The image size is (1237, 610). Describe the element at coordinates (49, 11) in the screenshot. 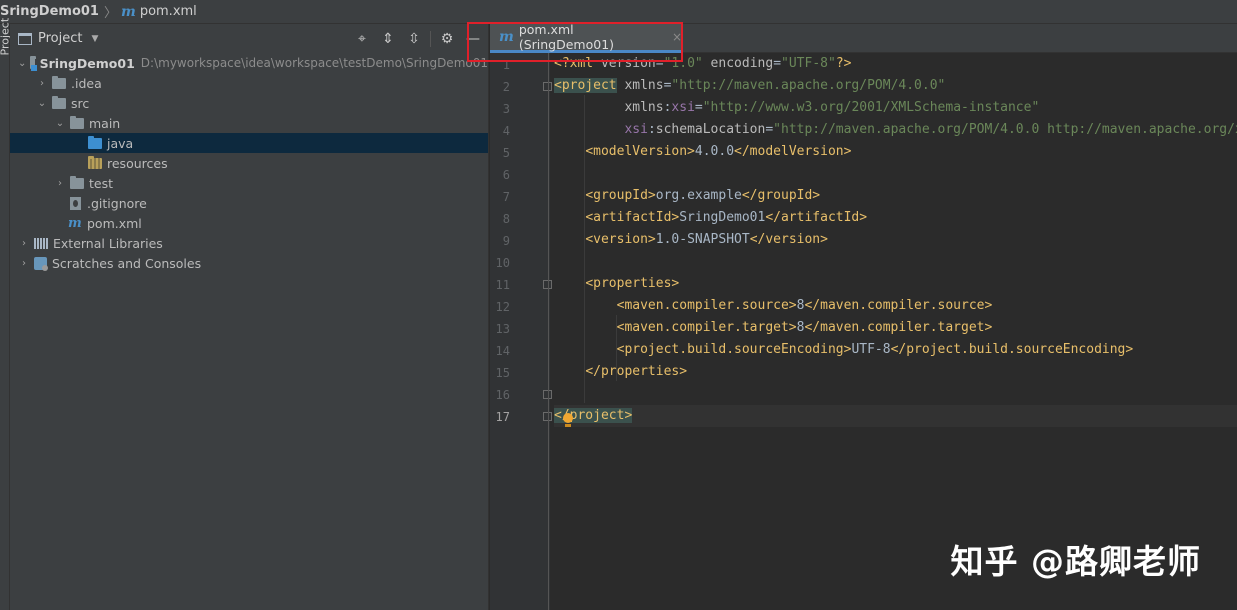

I see `breadcrumb-project: SringDemo01` at that location.